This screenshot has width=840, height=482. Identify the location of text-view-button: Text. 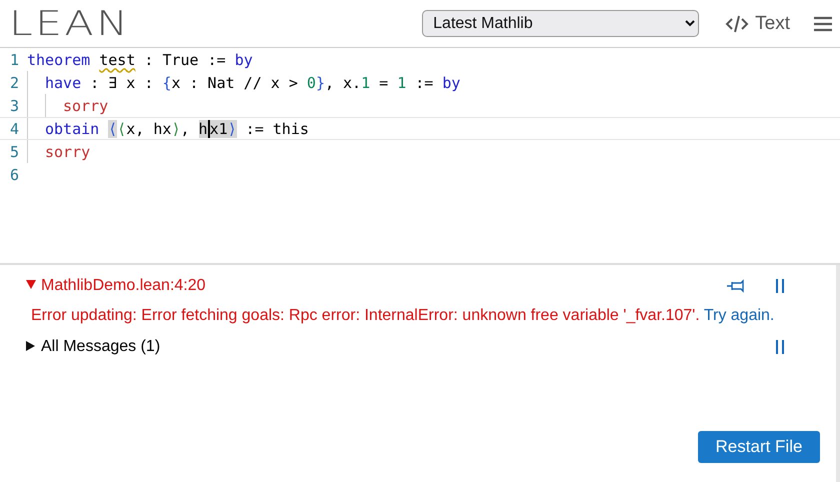
(757, 23).